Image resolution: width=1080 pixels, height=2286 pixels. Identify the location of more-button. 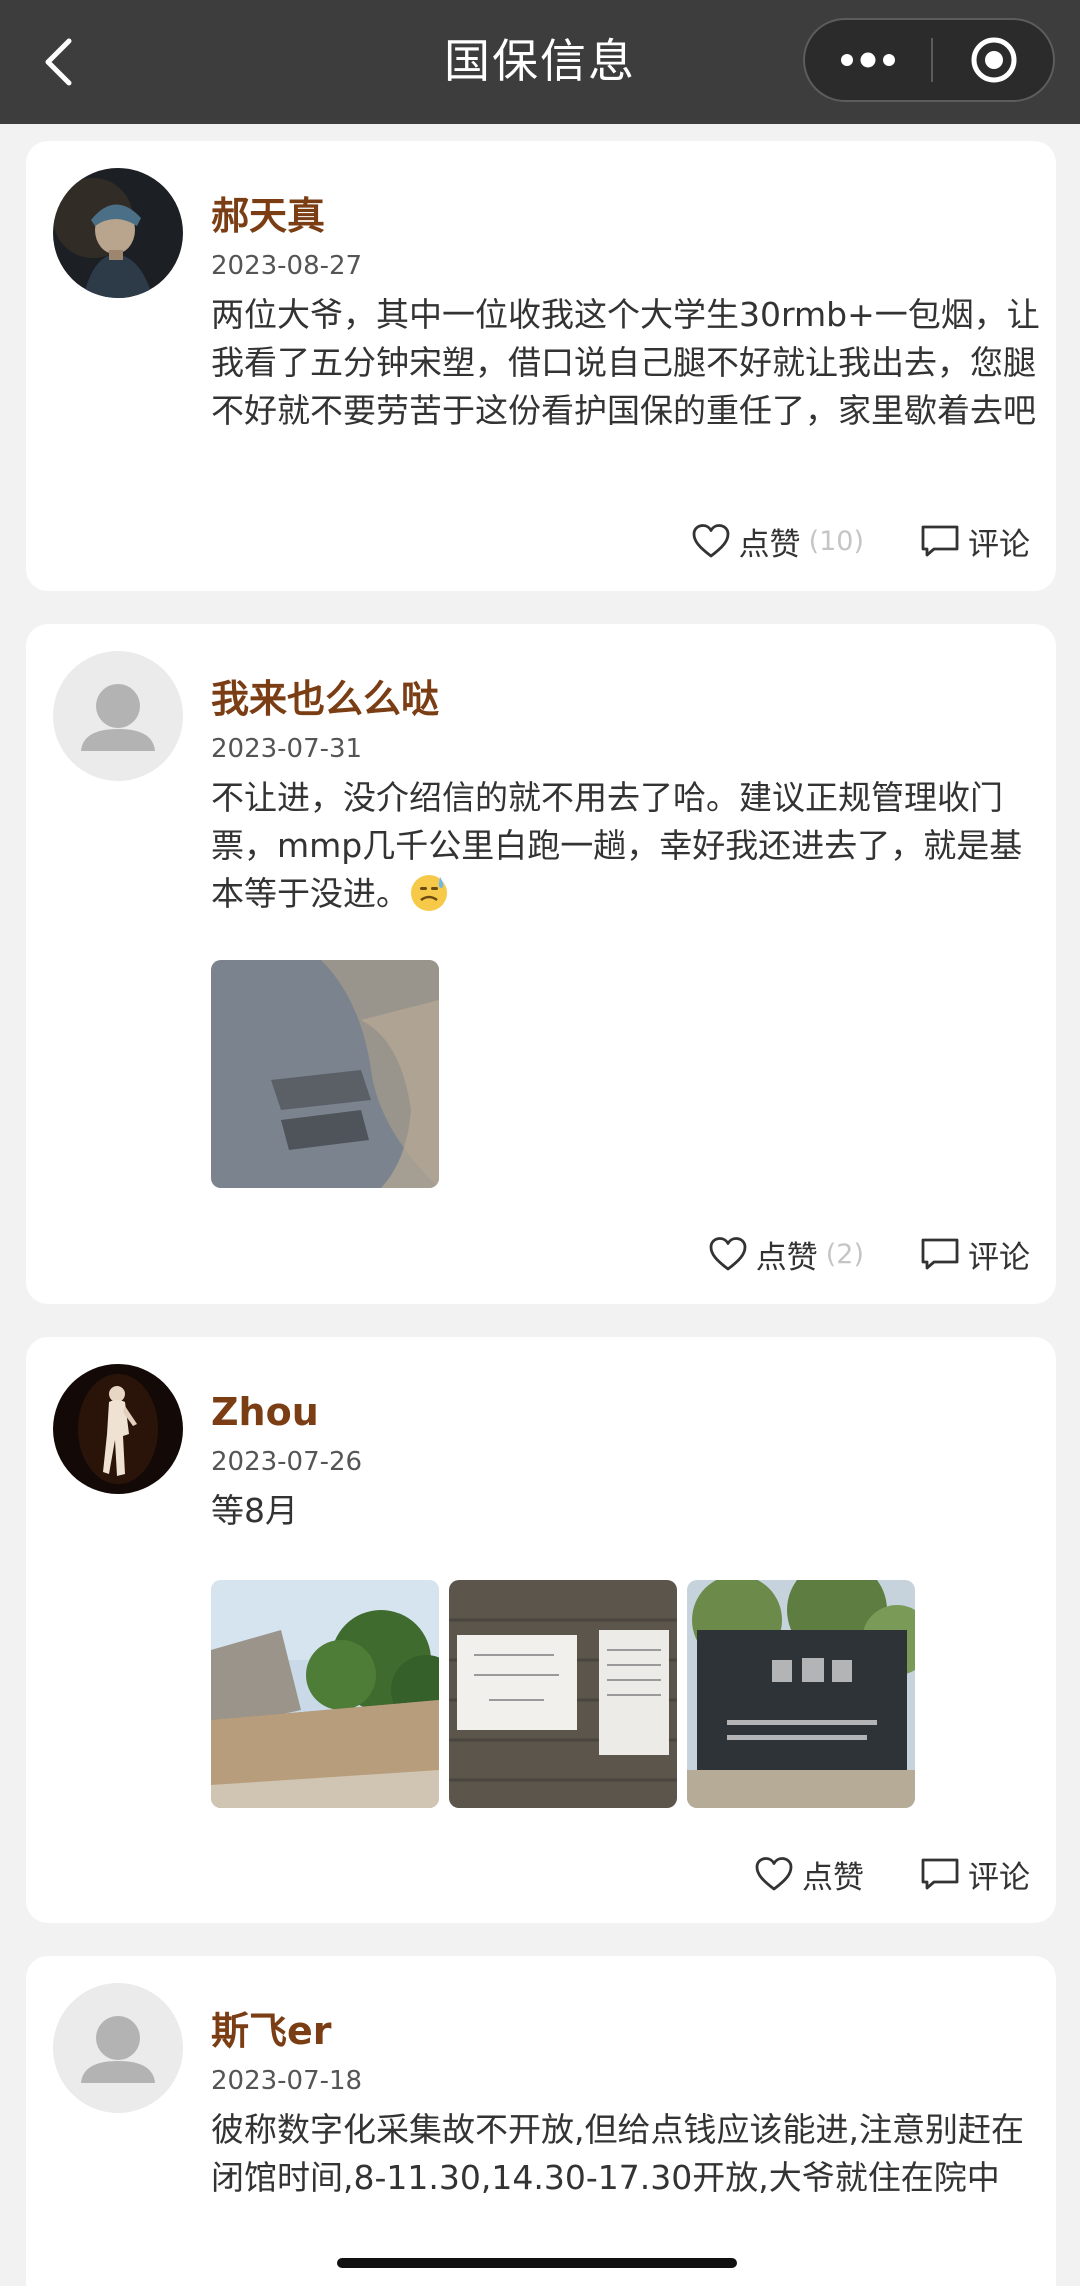
(868, 60).